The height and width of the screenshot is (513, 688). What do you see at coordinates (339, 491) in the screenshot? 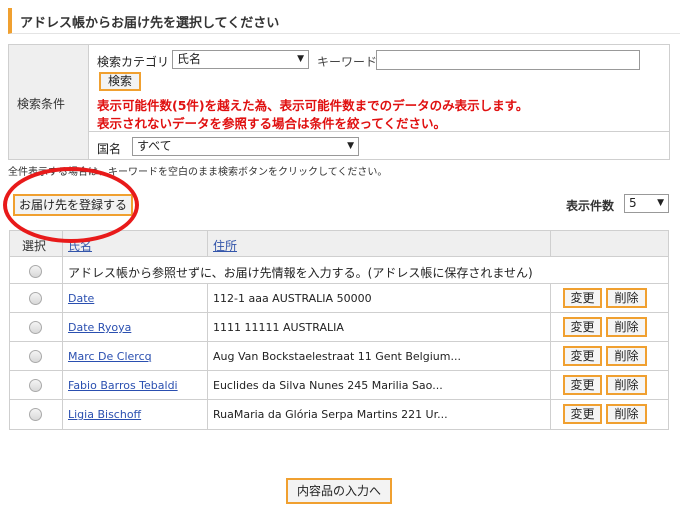
I see `next-step-button: 内容品の入力へ` at bounding box center [339, 491].